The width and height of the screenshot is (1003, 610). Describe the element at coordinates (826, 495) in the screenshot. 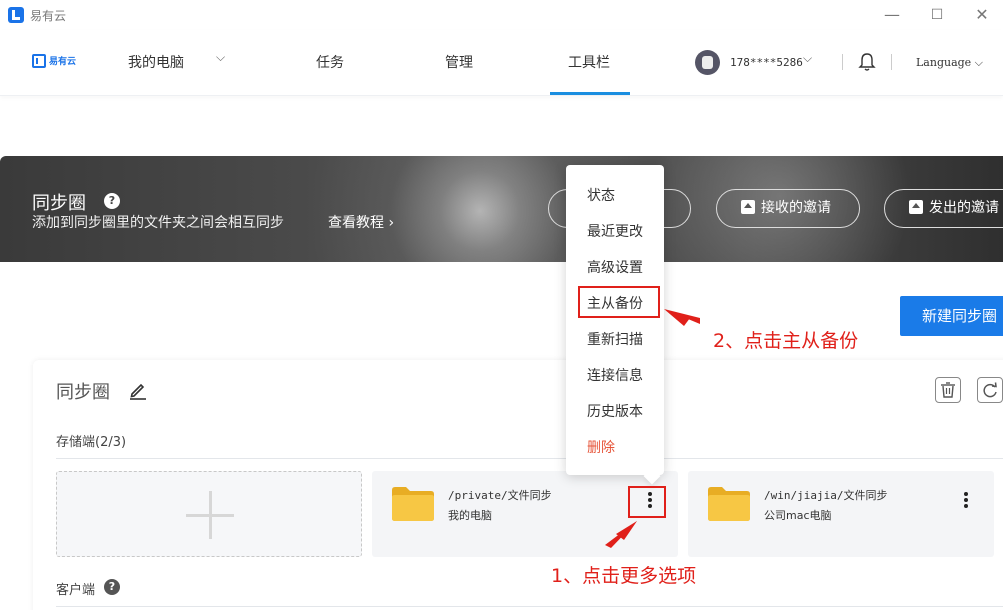

I see `folder-path: /win/jiajia/文件同步` at that location.